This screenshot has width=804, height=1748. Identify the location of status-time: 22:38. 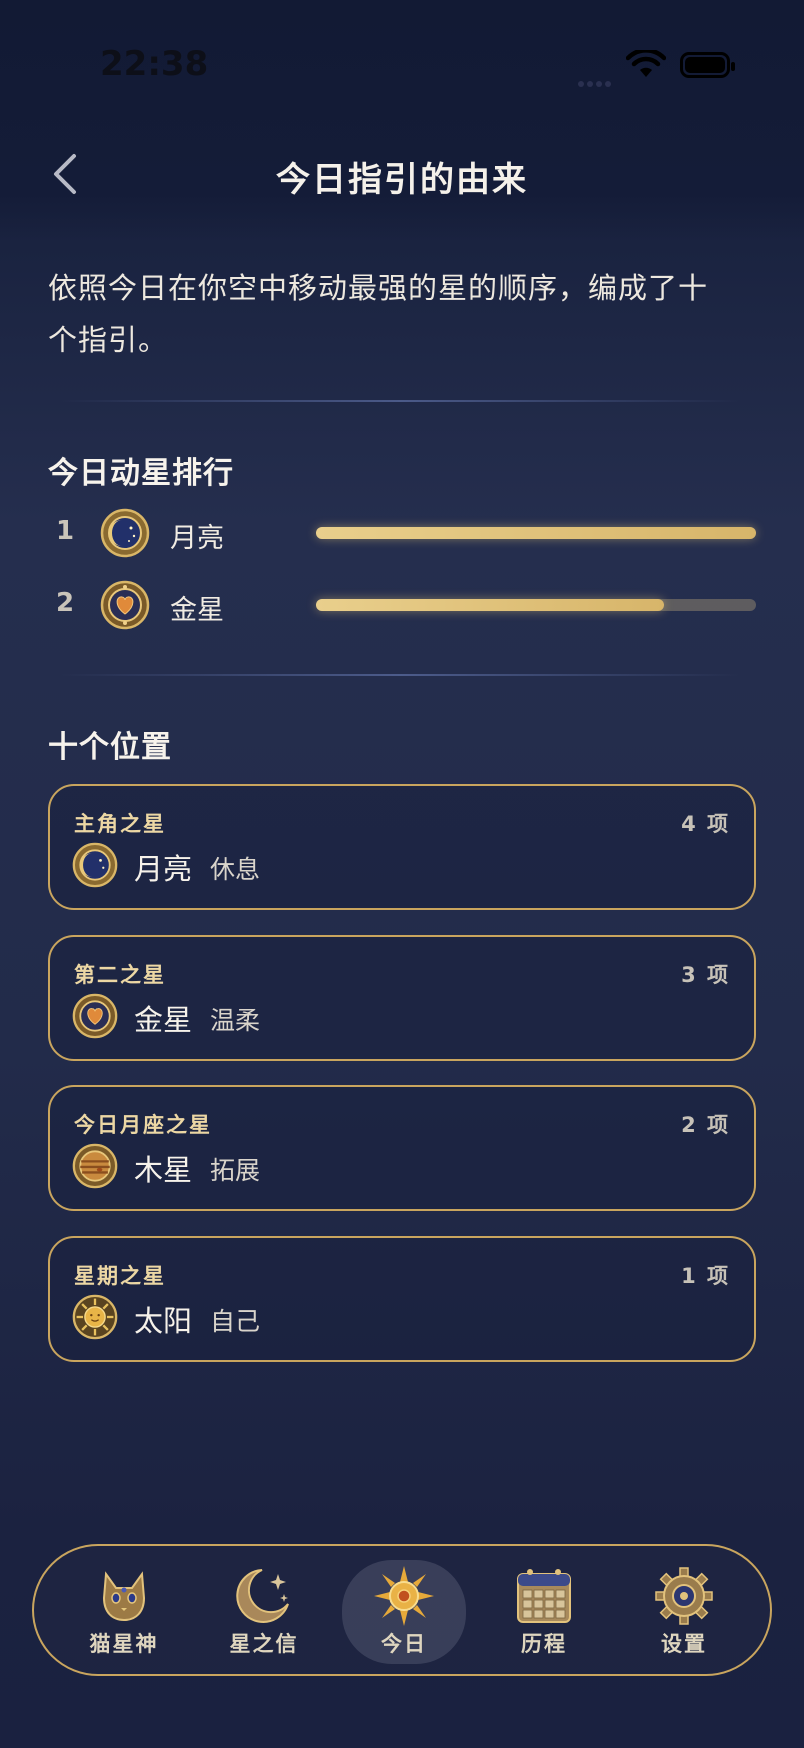
(154, 64).